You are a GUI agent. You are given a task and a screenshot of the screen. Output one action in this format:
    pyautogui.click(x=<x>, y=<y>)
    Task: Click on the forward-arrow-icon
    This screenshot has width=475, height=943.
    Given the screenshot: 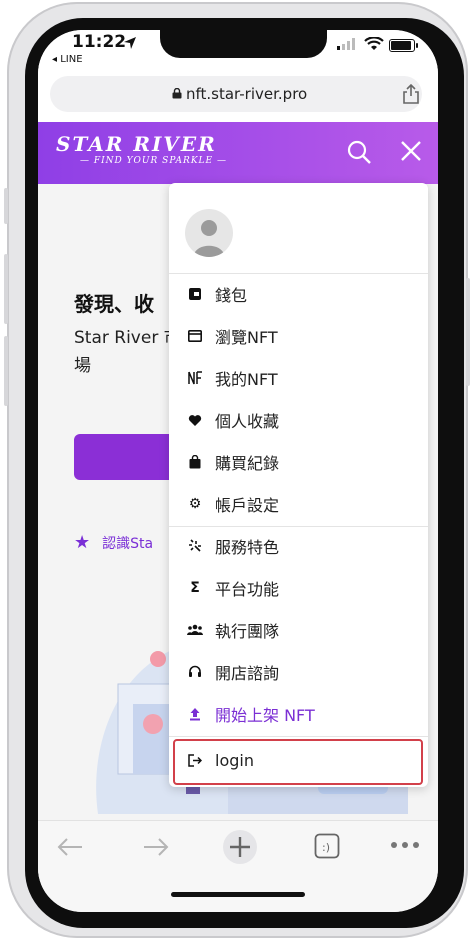 What is the action you would take?
    pyautogui.click(x=156, y=847)
    